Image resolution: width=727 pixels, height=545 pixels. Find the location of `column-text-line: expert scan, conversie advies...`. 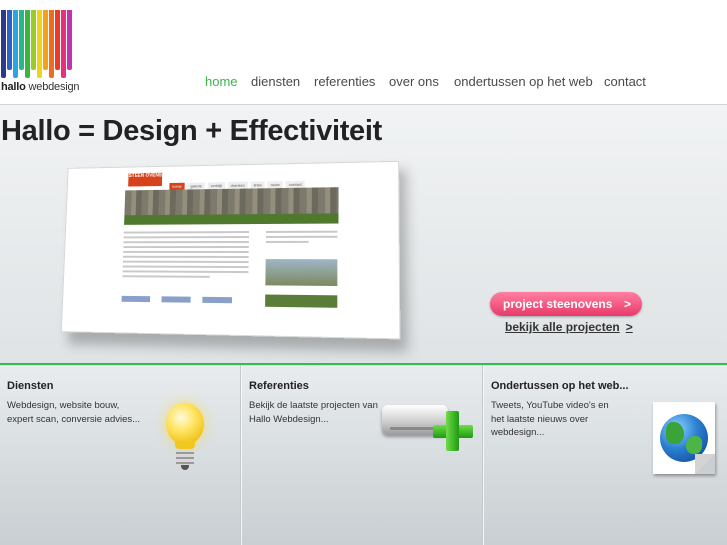

column-text-line: expert scan, conversie advies... is located at coordinates (73, 420).